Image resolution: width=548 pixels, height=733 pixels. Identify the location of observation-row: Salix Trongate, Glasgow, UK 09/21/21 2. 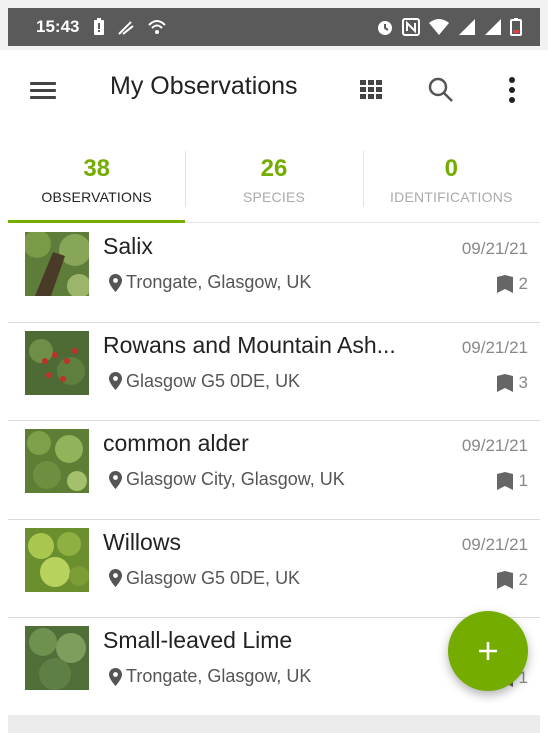
(274, 273).